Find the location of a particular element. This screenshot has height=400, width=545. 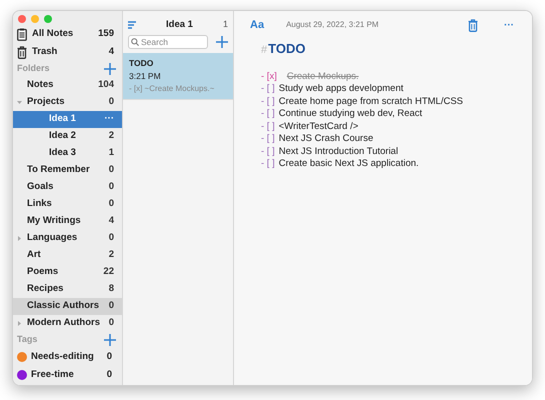

folder-name: Poems is located at coordinates (43, 272).